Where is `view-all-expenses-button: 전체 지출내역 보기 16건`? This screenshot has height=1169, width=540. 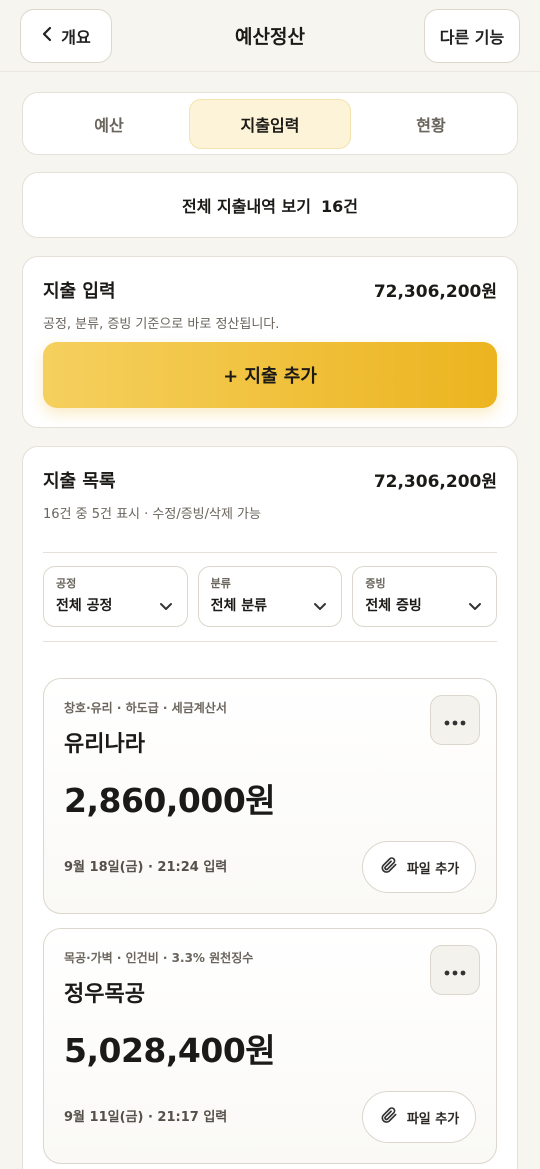 view-all-expenses-button: 전체 지출내역 보기 16건 is located at coordinates (270, 205).